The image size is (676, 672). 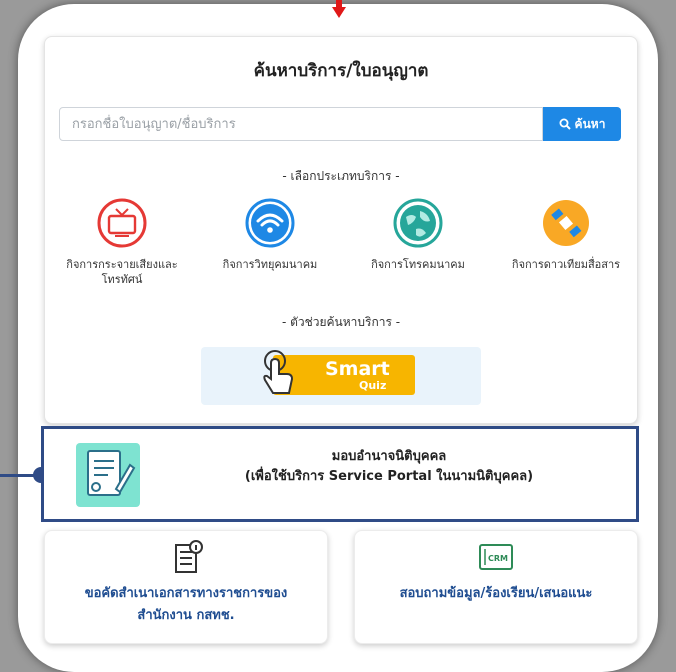 I want to click on smart-quiz-banner: Smart Quiz, so click(x=341, y=376).